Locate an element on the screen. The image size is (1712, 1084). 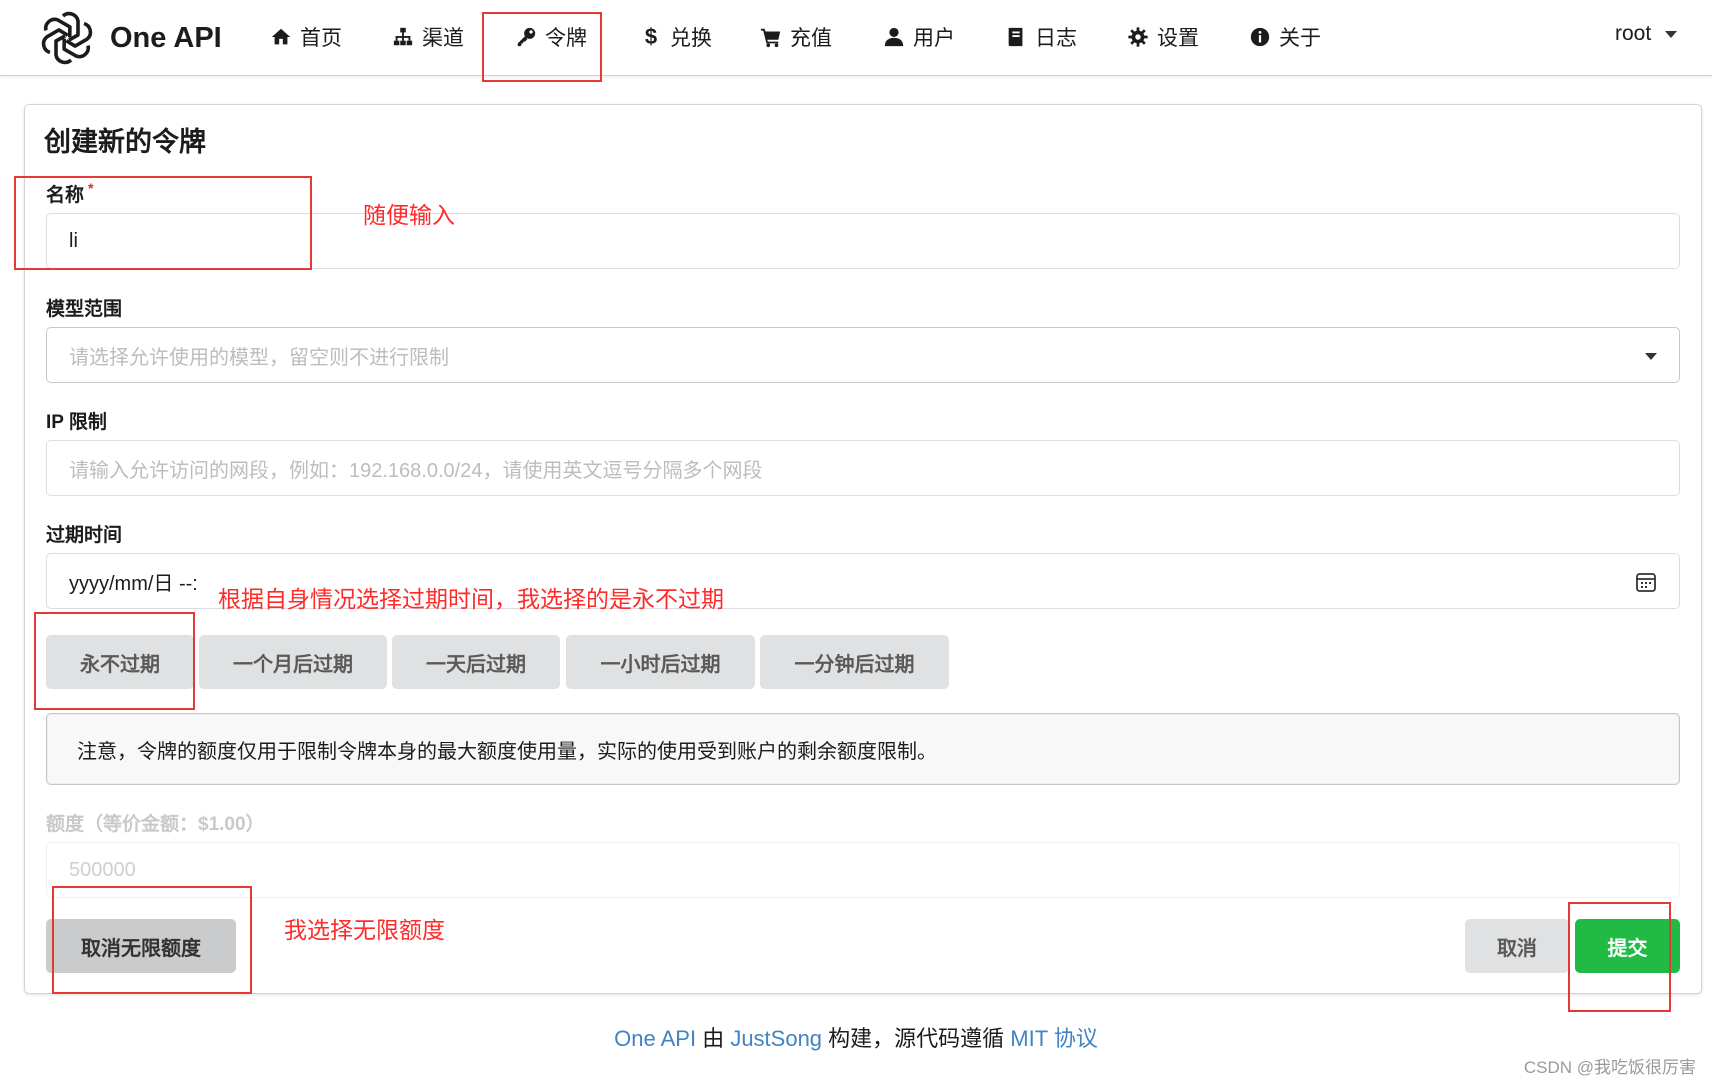
nav-item-label: 设置 is located at coordinates (1178, 38).